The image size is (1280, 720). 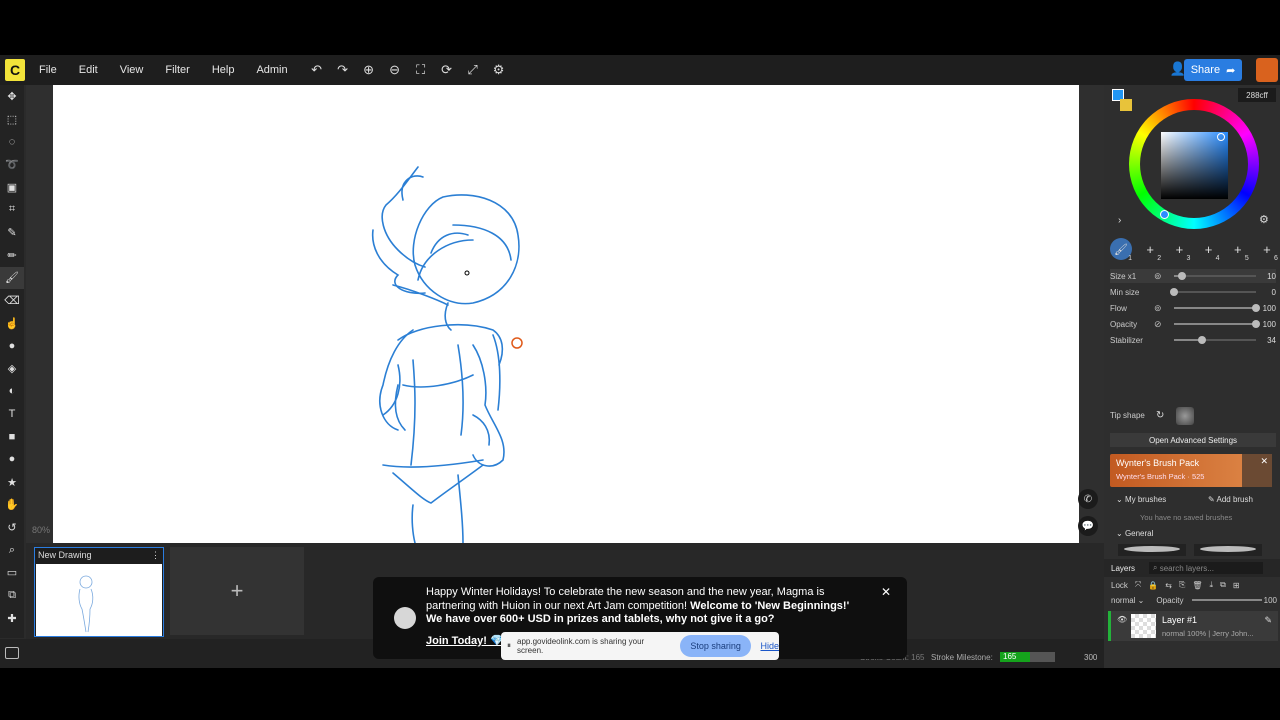 I want to click on stop-sharing-button: Stop sharing, so click(x=715, y=646).